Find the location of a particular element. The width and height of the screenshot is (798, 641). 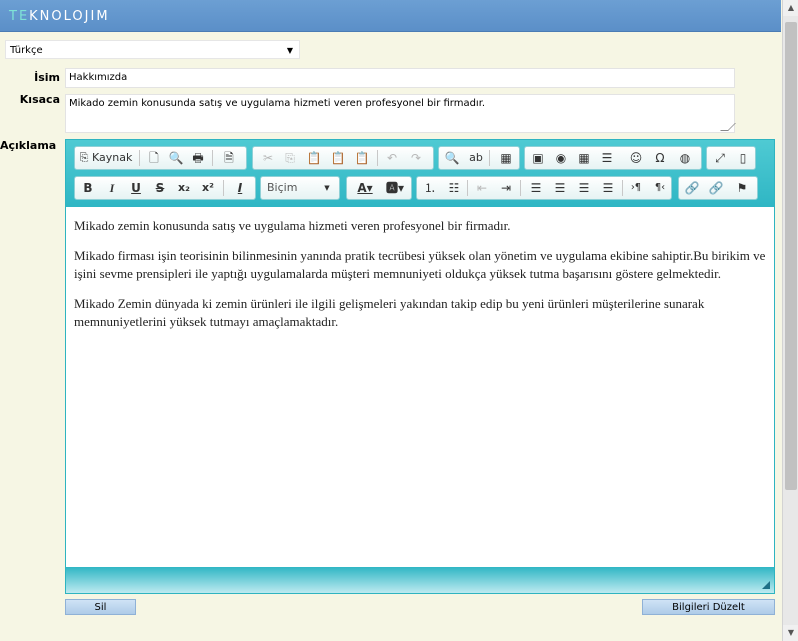

find-icon: 🔍 is located at coordinates (452, 158).